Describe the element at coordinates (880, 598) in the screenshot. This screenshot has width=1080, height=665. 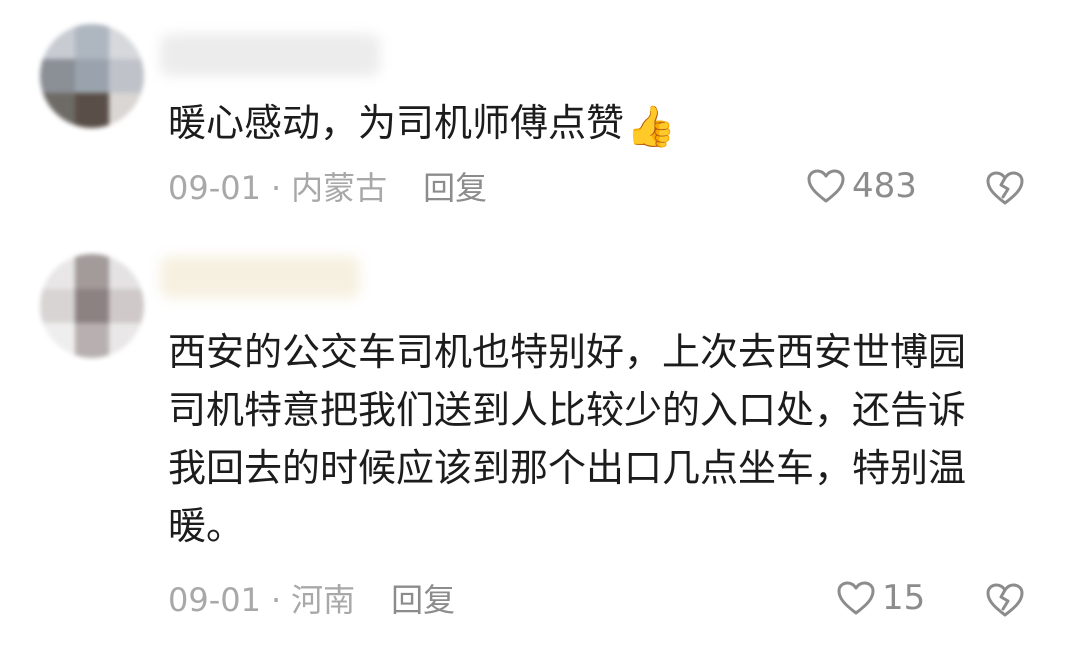
I see `like-button: 15` at that location.